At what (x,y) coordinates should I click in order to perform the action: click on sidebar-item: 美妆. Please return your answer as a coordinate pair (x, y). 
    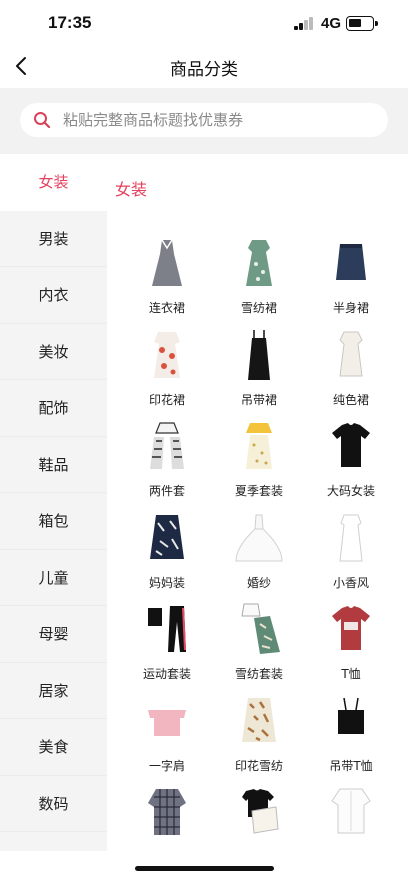
    Looking at the image, I should click on (53, 352).